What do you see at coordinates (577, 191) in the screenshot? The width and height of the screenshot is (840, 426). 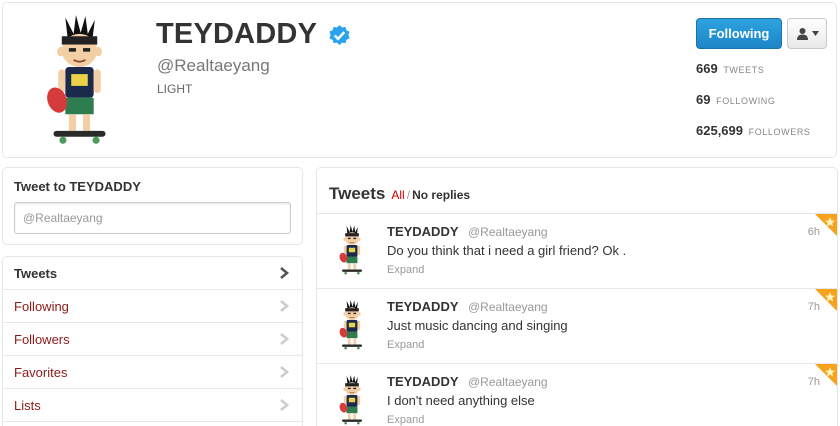 I see `stream-header: Tweets All / No replies` at bounding box center [577, 191].